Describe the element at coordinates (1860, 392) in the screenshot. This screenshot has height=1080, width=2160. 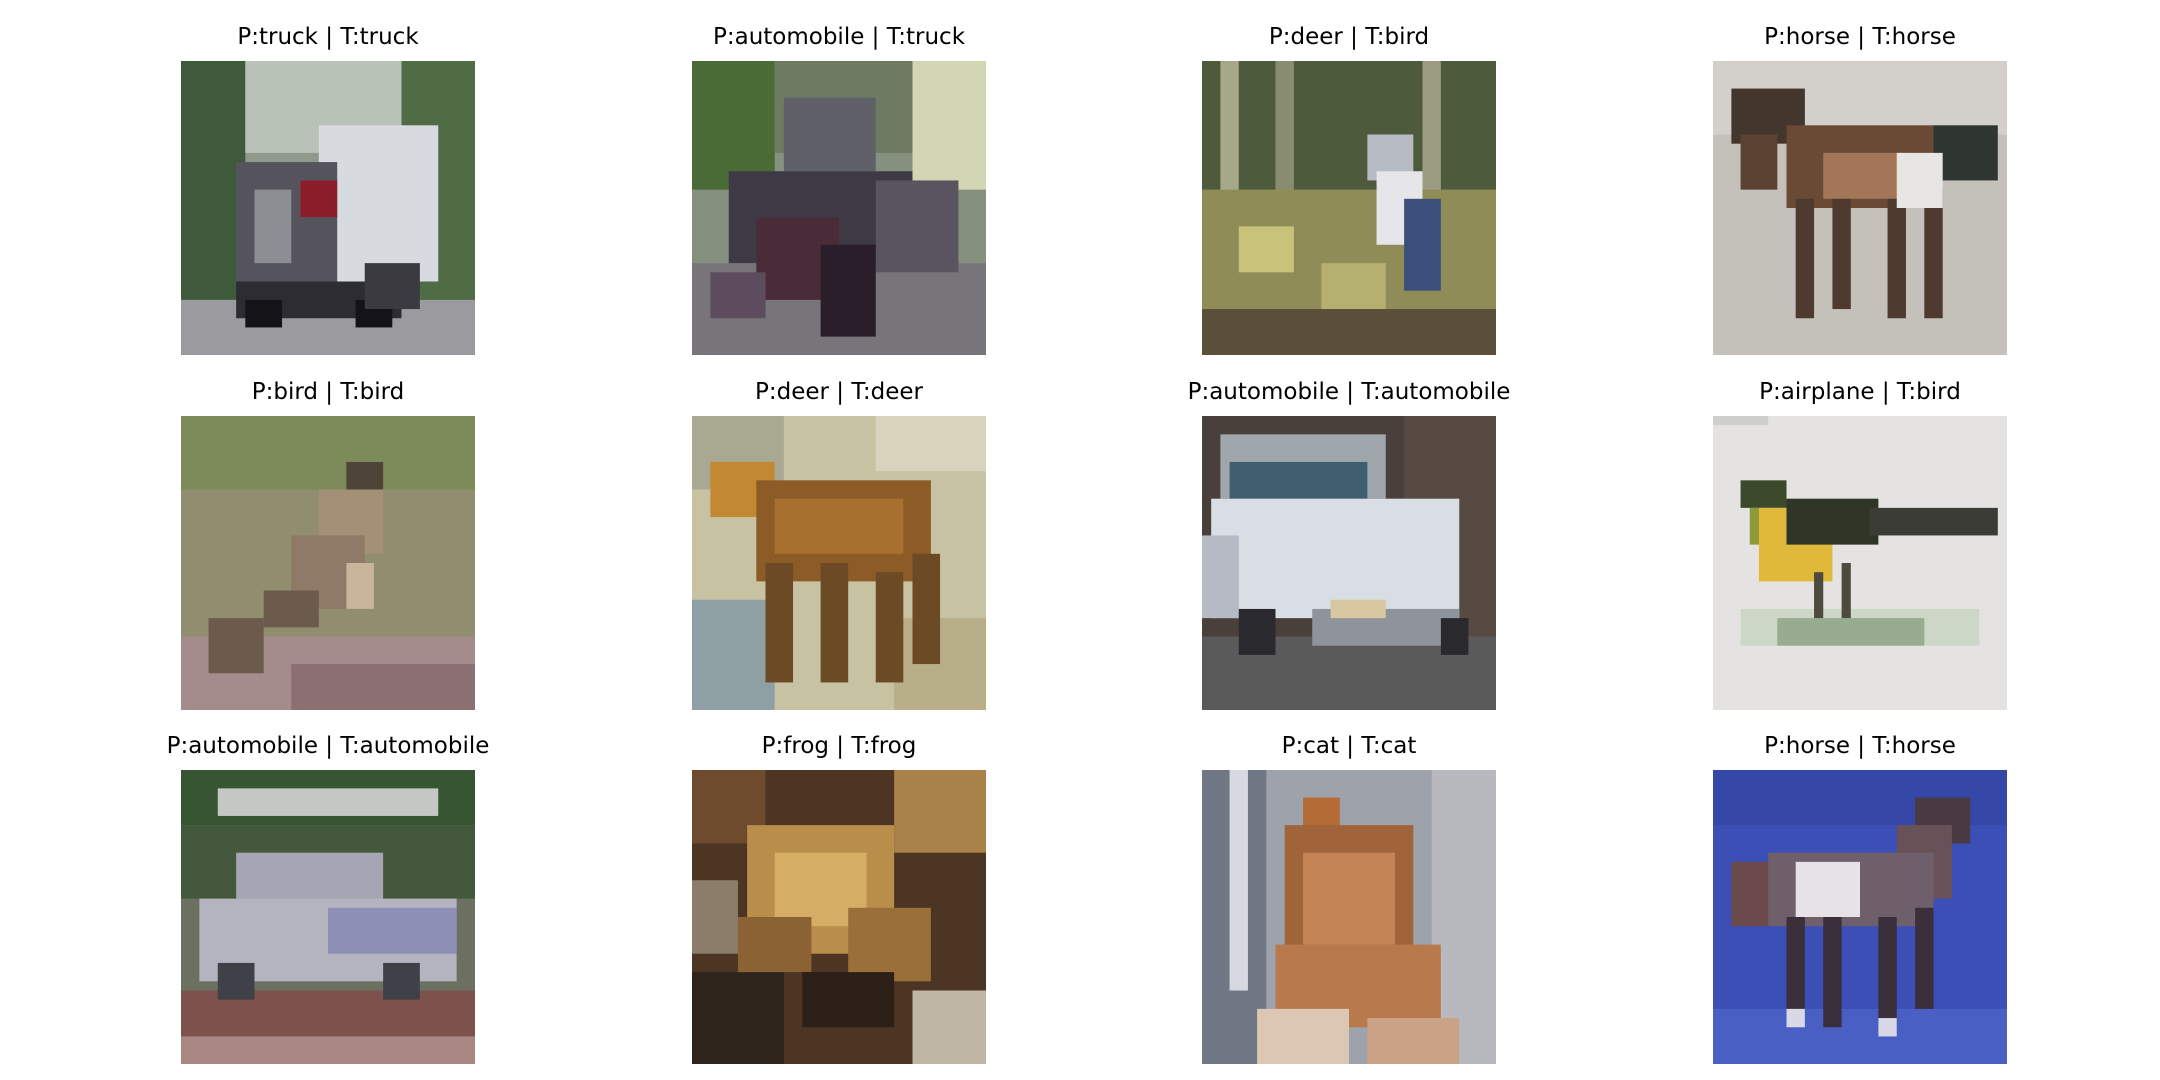
I see `panel-title: P:airplane | T:bird` at that location.